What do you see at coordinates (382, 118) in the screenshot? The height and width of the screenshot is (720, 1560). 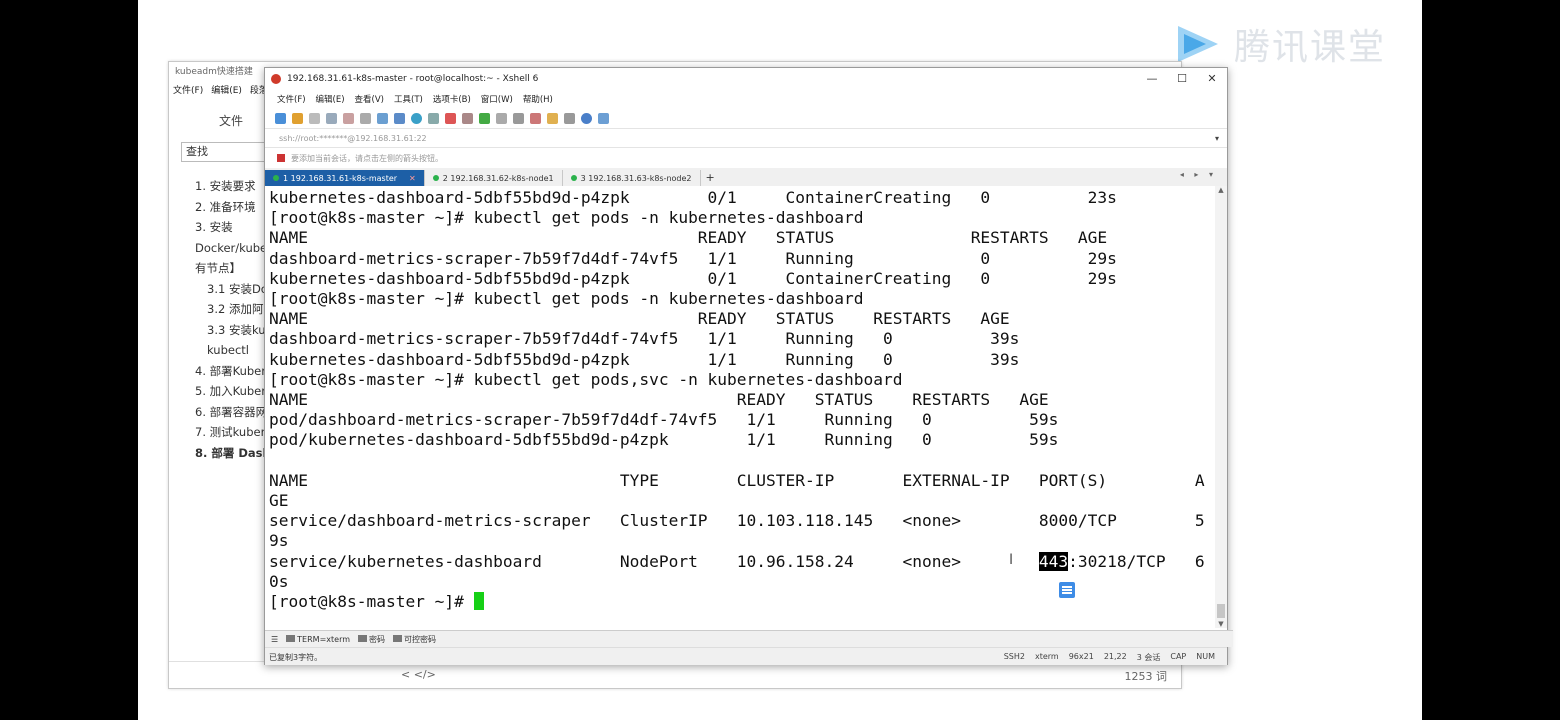 I see `find-icon` at bounding box center [382, 118].